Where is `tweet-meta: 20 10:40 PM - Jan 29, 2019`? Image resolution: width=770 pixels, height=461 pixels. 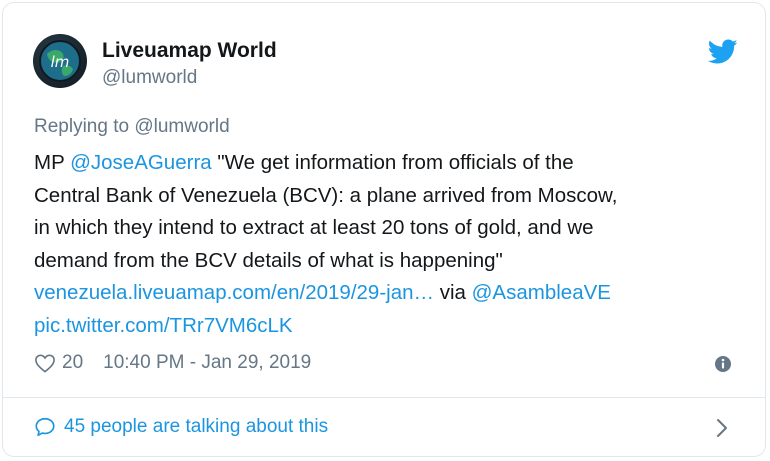
tweet-meta: 20 10:40 PM - Jan 29, 2019 is located at coordinates (172, 363).